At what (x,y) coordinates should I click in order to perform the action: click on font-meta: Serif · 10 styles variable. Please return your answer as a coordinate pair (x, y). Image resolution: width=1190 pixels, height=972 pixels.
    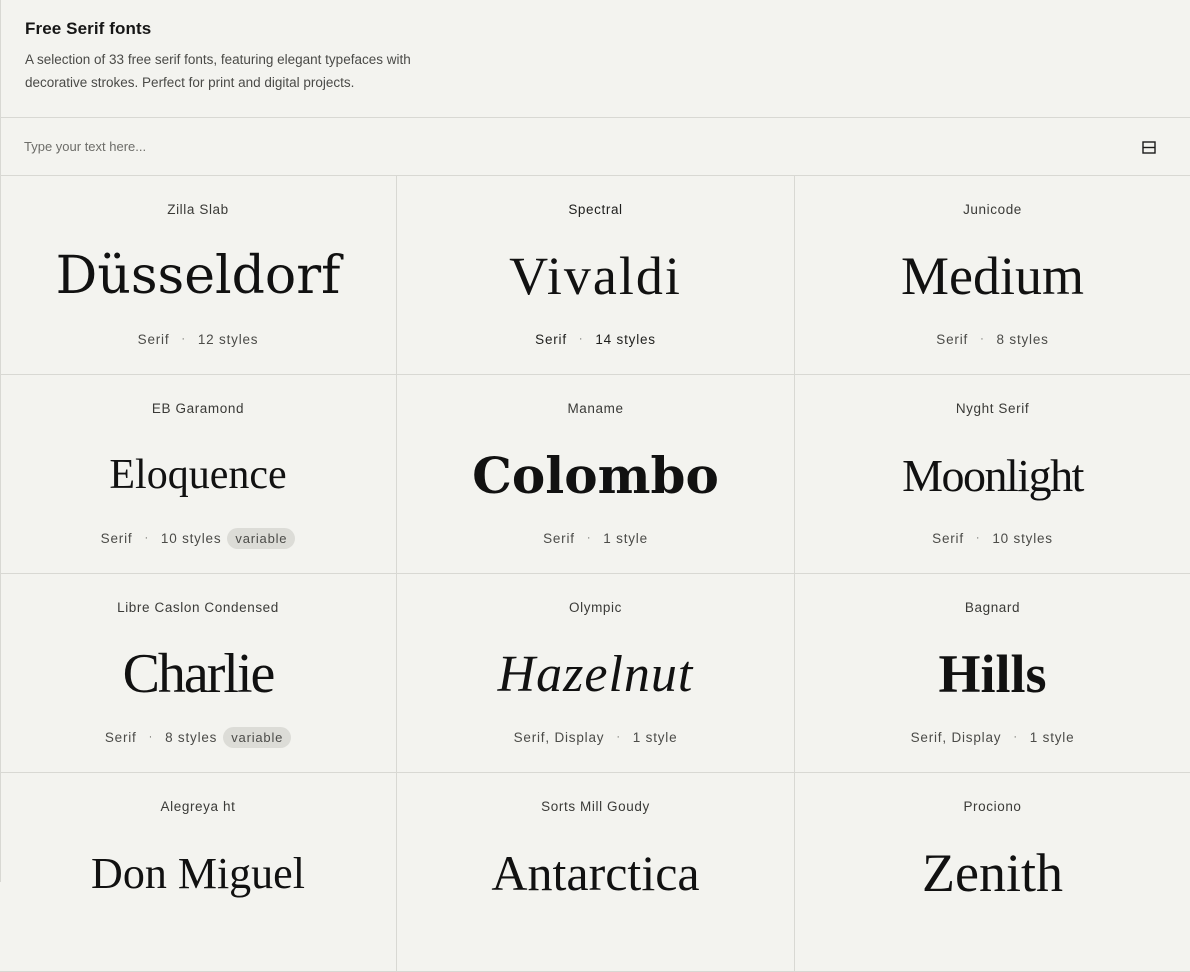
    Looking at the image, I should click on (198, 538).